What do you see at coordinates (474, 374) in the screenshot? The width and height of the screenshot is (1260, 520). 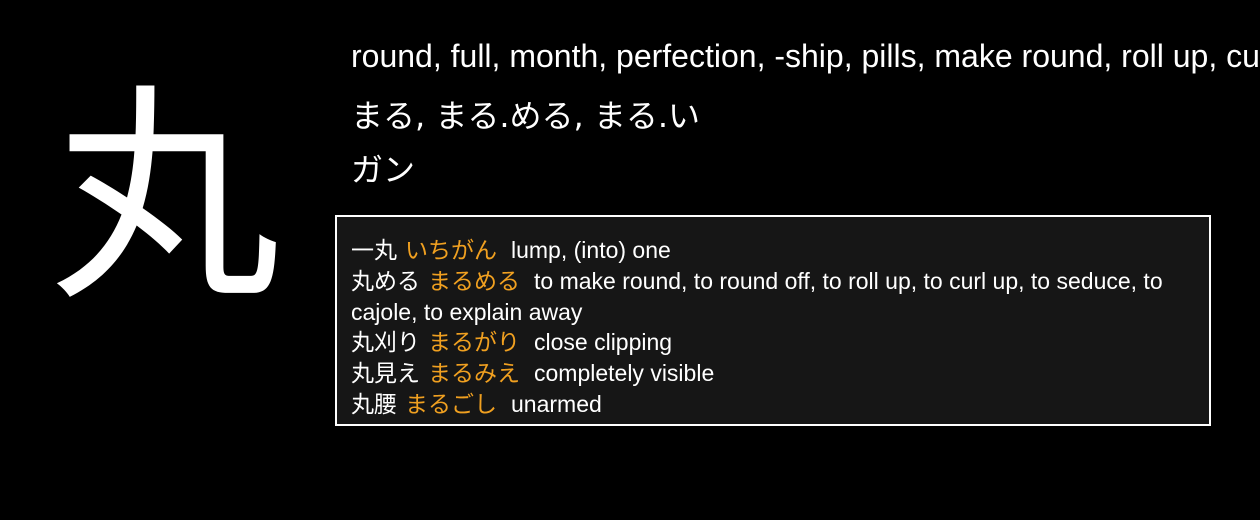 I see `vocab-reading: まるみえ` at bounding box center [474, 374].